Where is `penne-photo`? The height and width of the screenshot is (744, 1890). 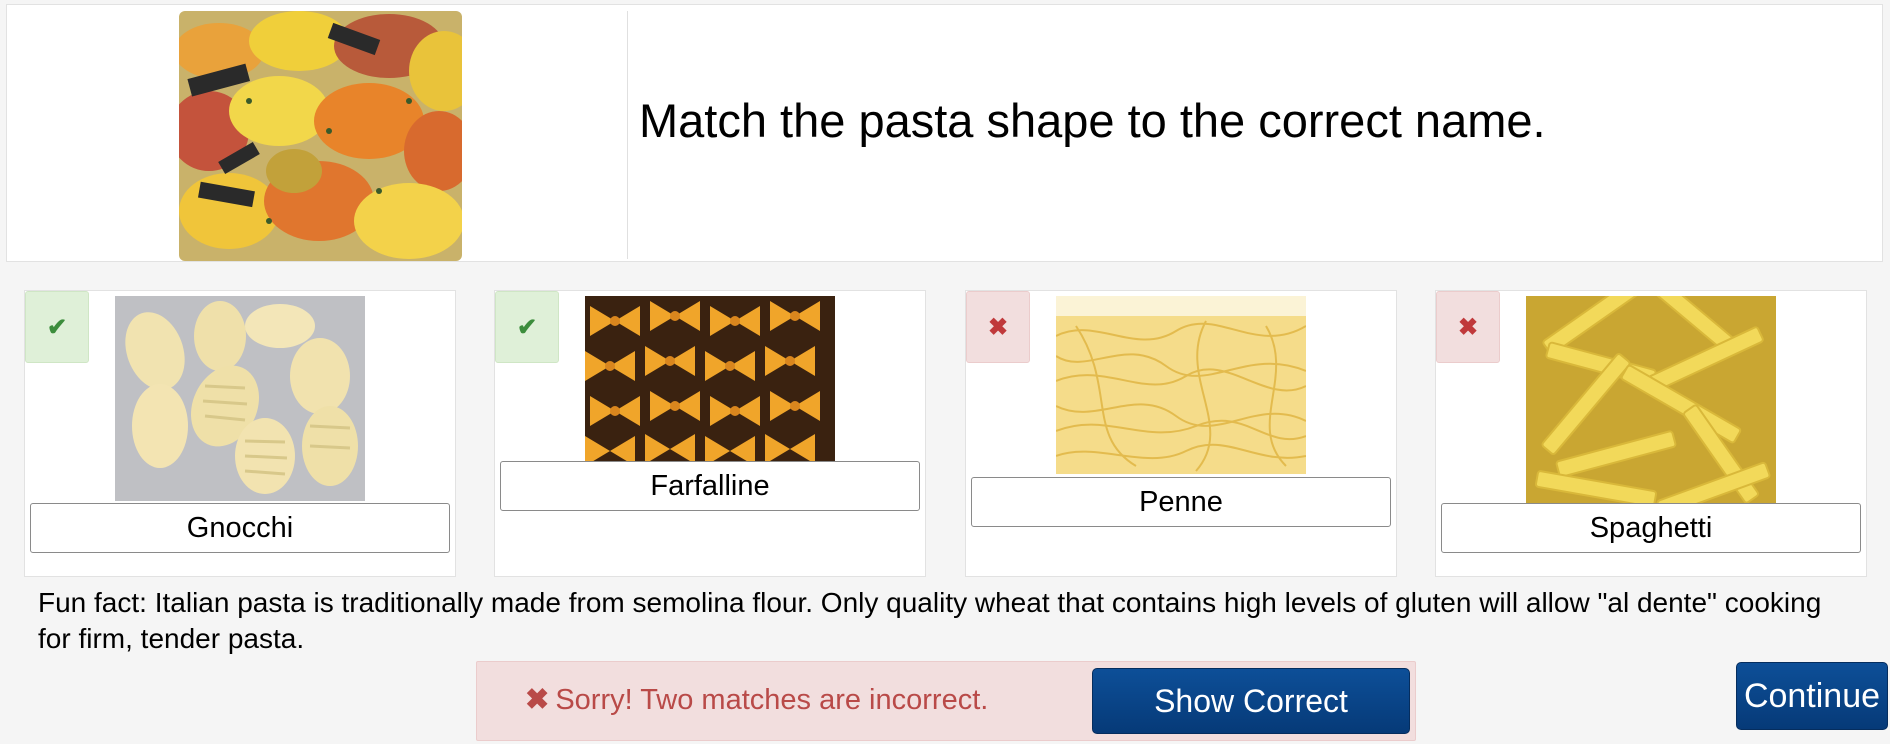 penne-photo is located at coordinates (1651, 399).